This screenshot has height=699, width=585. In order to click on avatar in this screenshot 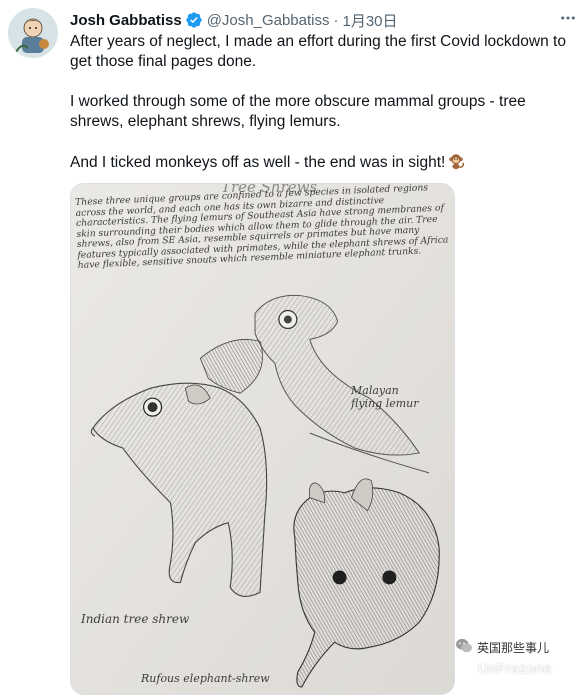, I will do `click(33, 33)`.